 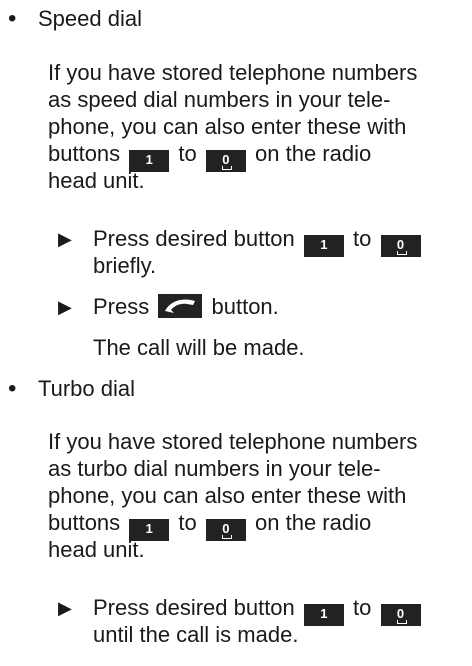 I want to click on para-line: as turbo dial numbers in your tele-, so click(x=214, y=468).